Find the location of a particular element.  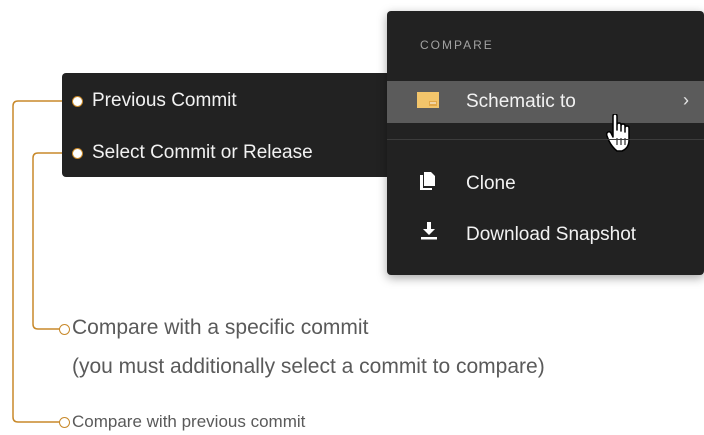

submenu-item-previous-commit: Previous Commit is located at coordinates (164, 101).